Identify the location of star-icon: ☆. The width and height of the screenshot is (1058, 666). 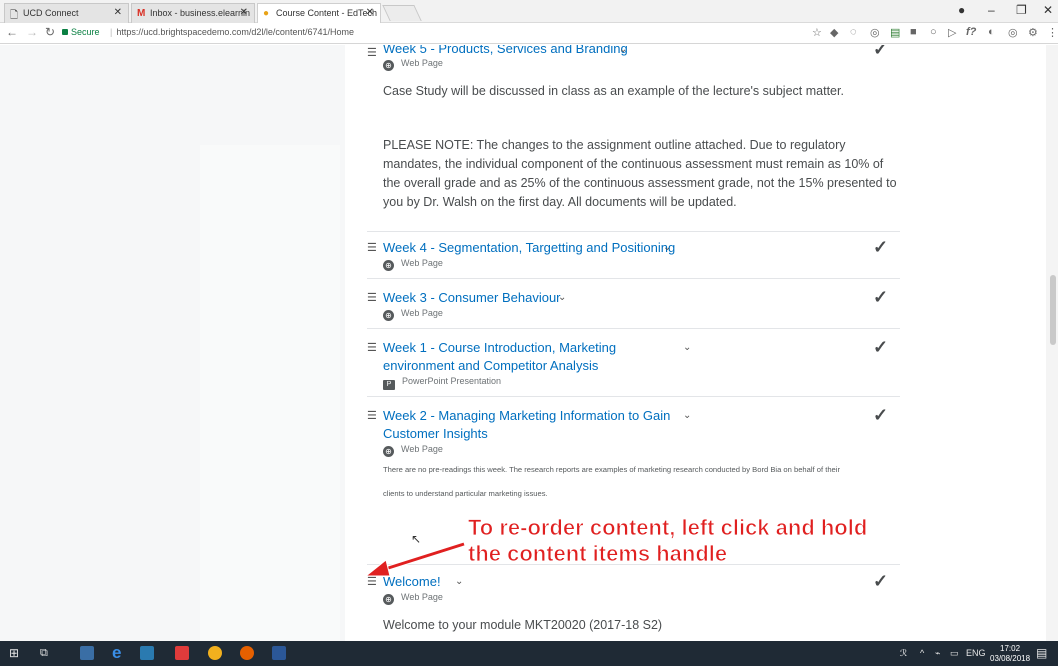
(817, 32).